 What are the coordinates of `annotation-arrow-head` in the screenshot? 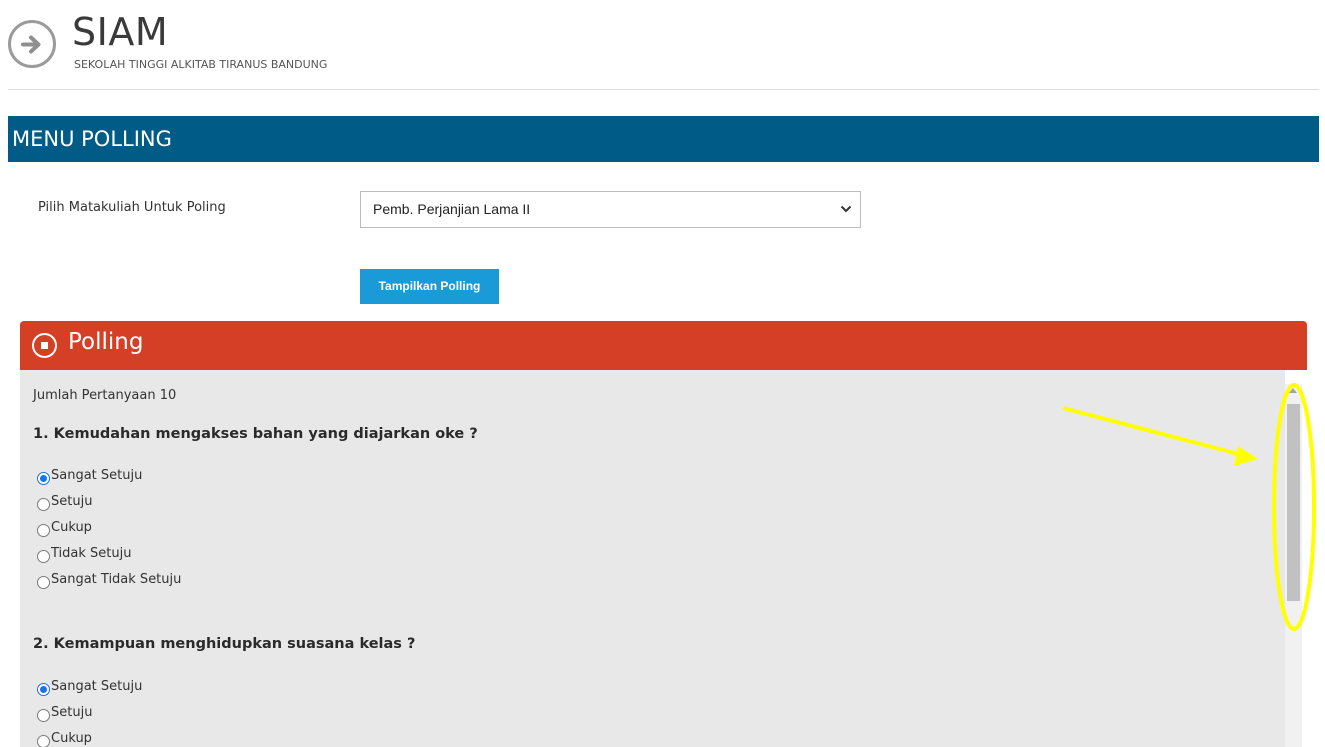 It's located at (1246, 456).